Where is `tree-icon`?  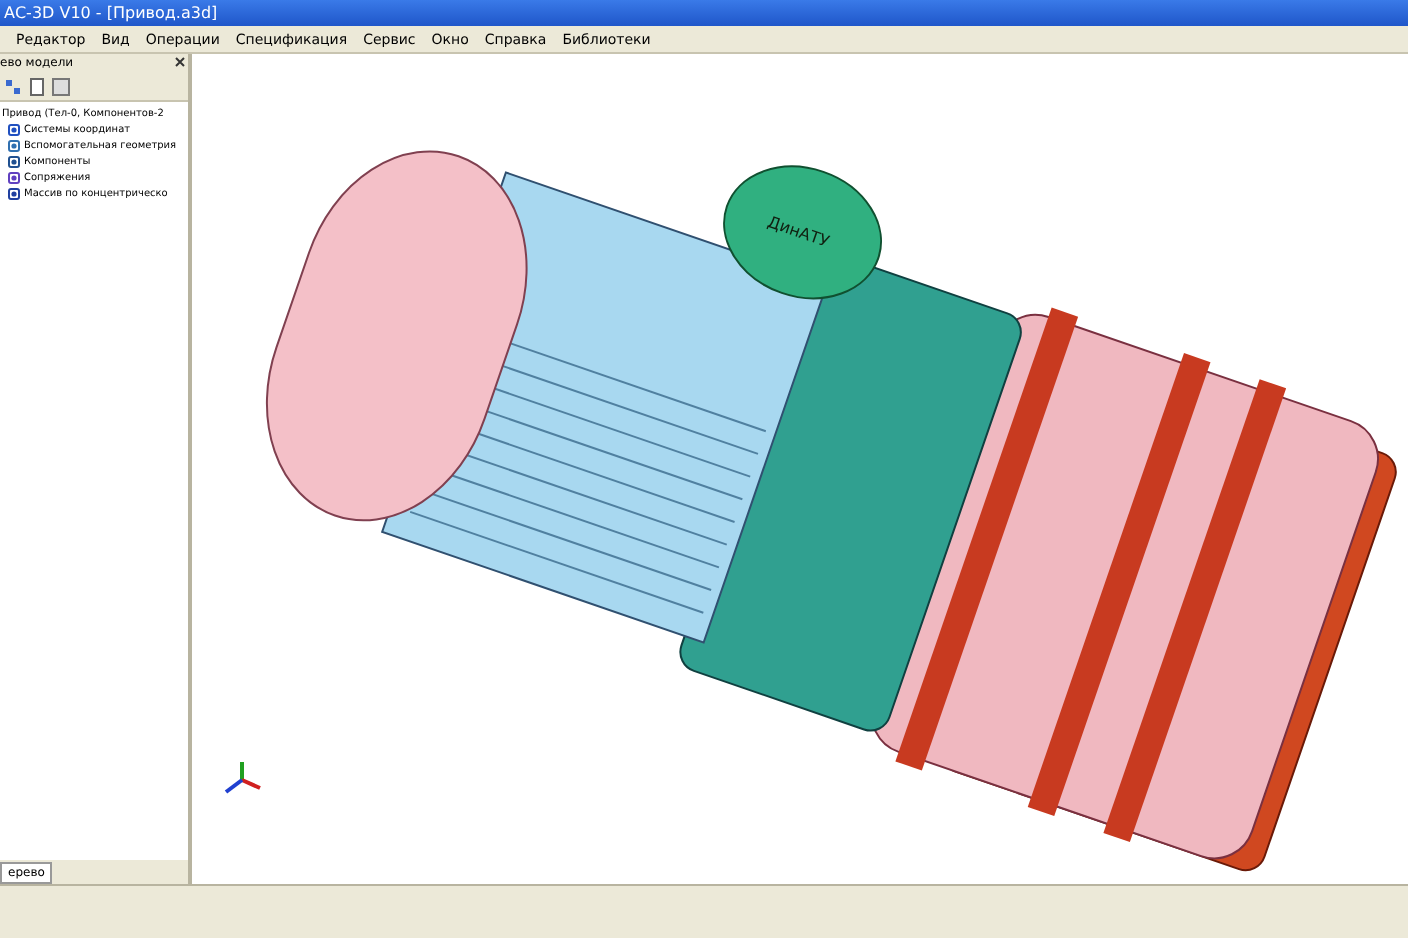
tree-icon is located at coordinates (13, 87).